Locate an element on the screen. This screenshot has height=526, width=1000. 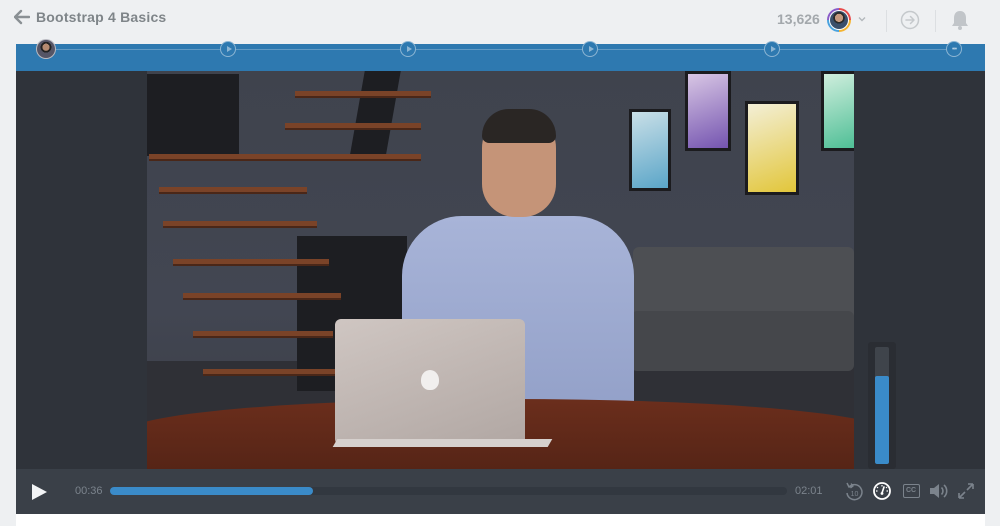
back-to-course-link: Bootstrap 4 Basics is located at coordinates (90, 17).